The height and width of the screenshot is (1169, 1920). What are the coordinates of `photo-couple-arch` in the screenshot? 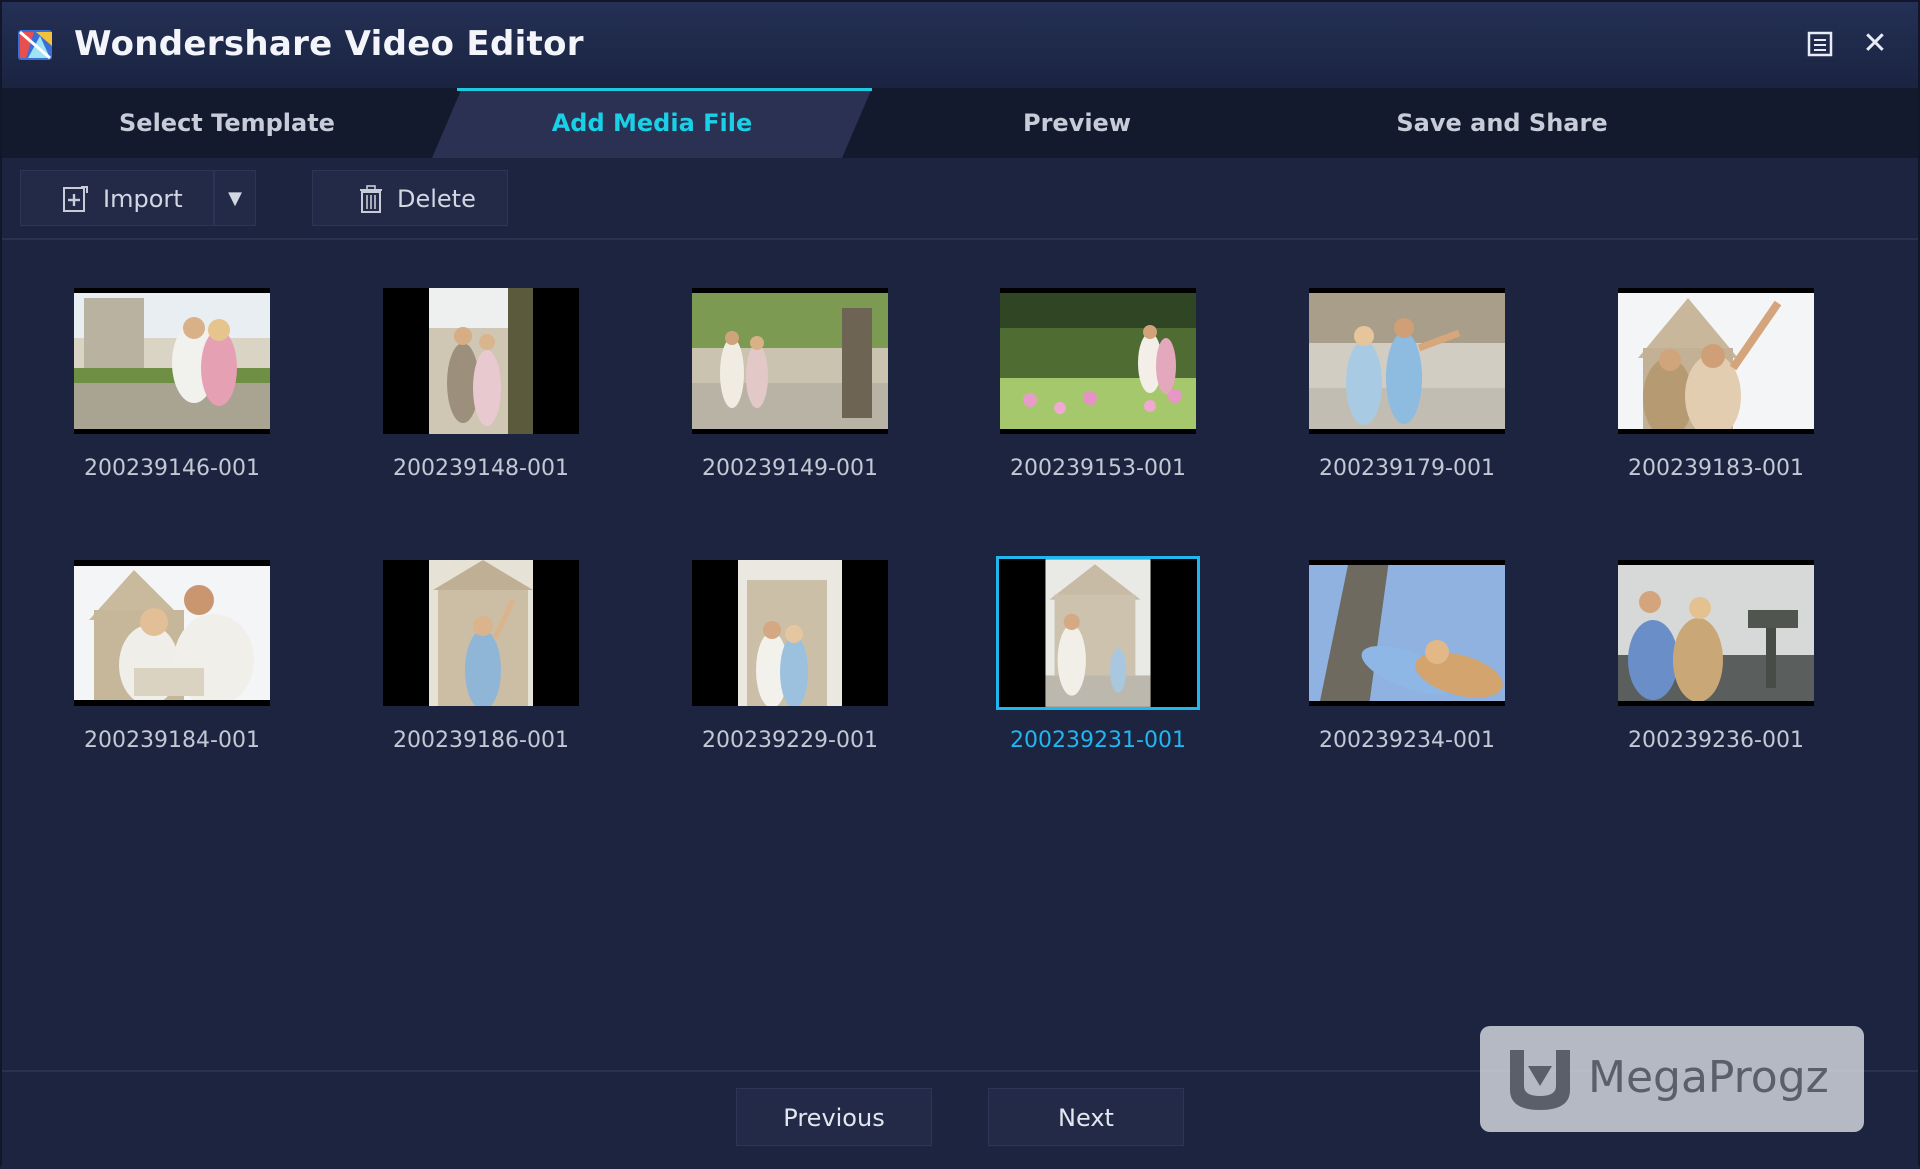 It's located at (1716, 361).